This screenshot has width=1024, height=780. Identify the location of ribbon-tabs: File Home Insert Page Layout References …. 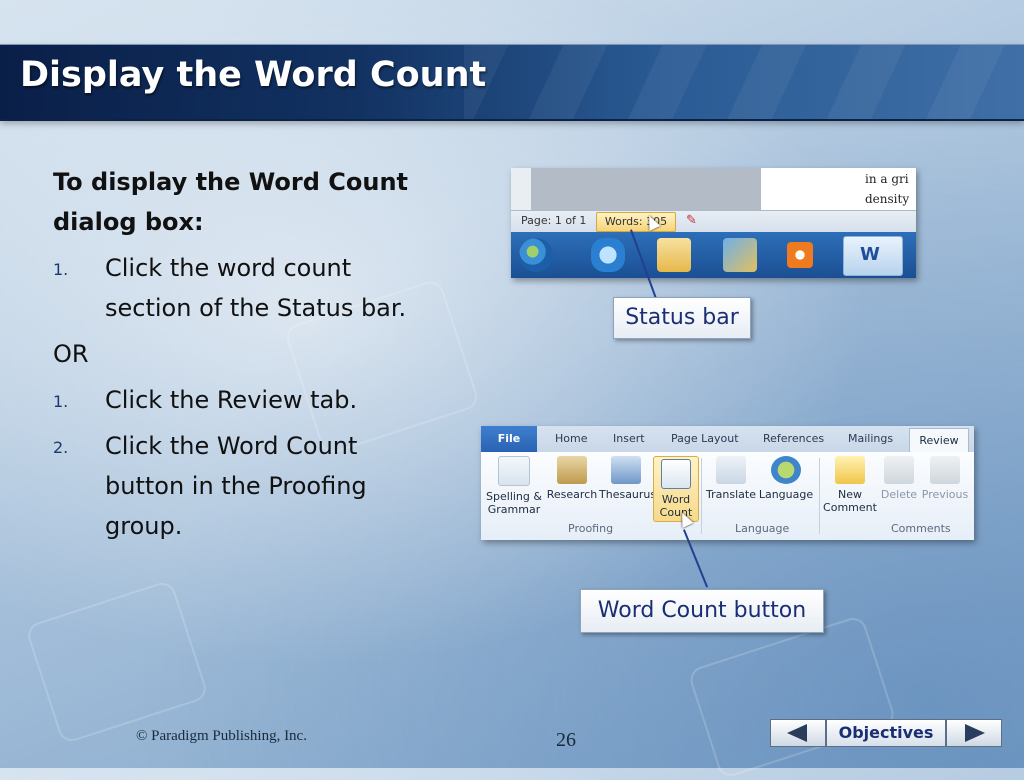
(727, 439).